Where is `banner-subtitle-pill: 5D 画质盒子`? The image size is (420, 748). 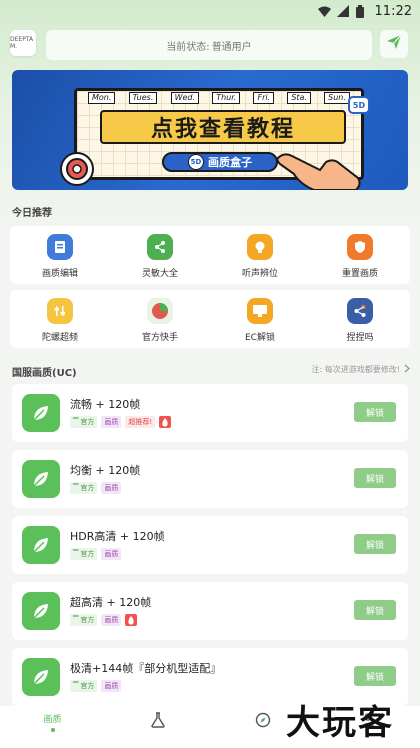
banner-subtitle-pill: 5D 画质盒子 is located at coordinates (220, 162).